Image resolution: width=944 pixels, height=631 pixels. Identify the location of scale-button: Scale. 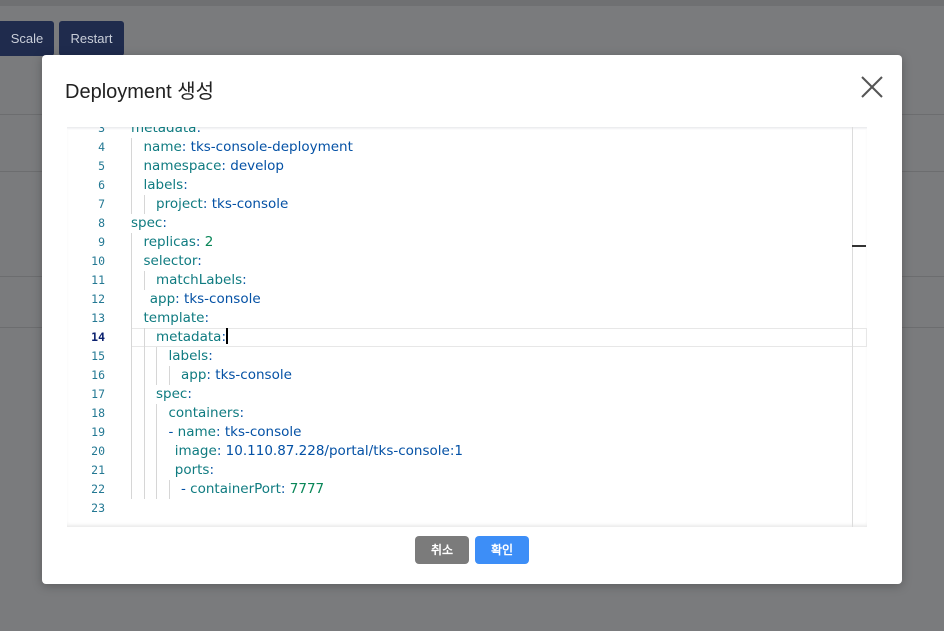
(27, 38).